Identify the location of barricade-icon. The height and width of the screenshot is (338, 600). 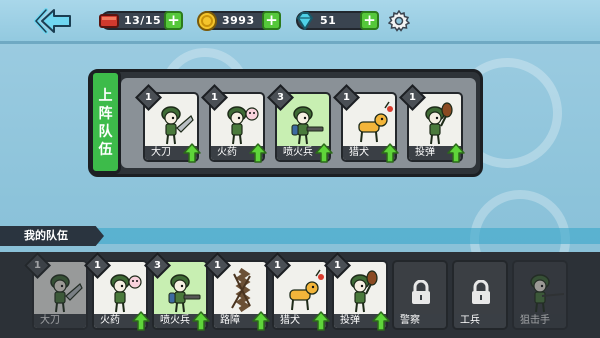
(241, 290).